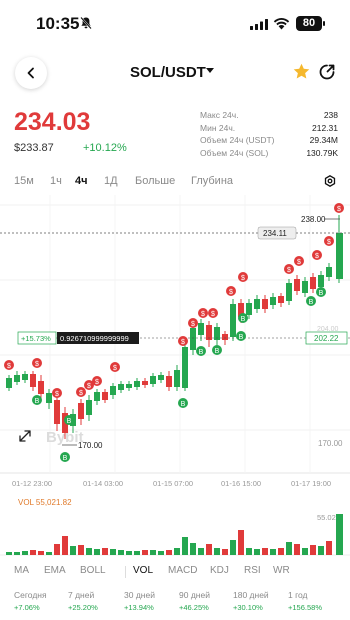 The image size is (350, 620). Describe the element at coordinates (263, 601) in the screenshot. I see `performance-180d: 180 дней +30.10%` at that location.